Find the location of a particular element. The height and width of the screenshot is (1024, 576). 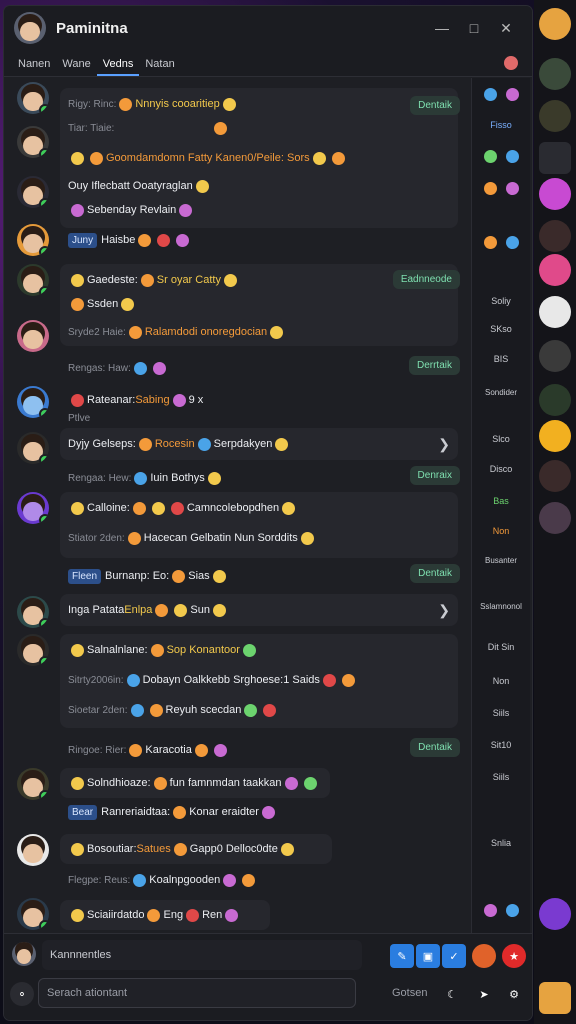

moon-icon: ☾ is located at coordinates (452, 994).